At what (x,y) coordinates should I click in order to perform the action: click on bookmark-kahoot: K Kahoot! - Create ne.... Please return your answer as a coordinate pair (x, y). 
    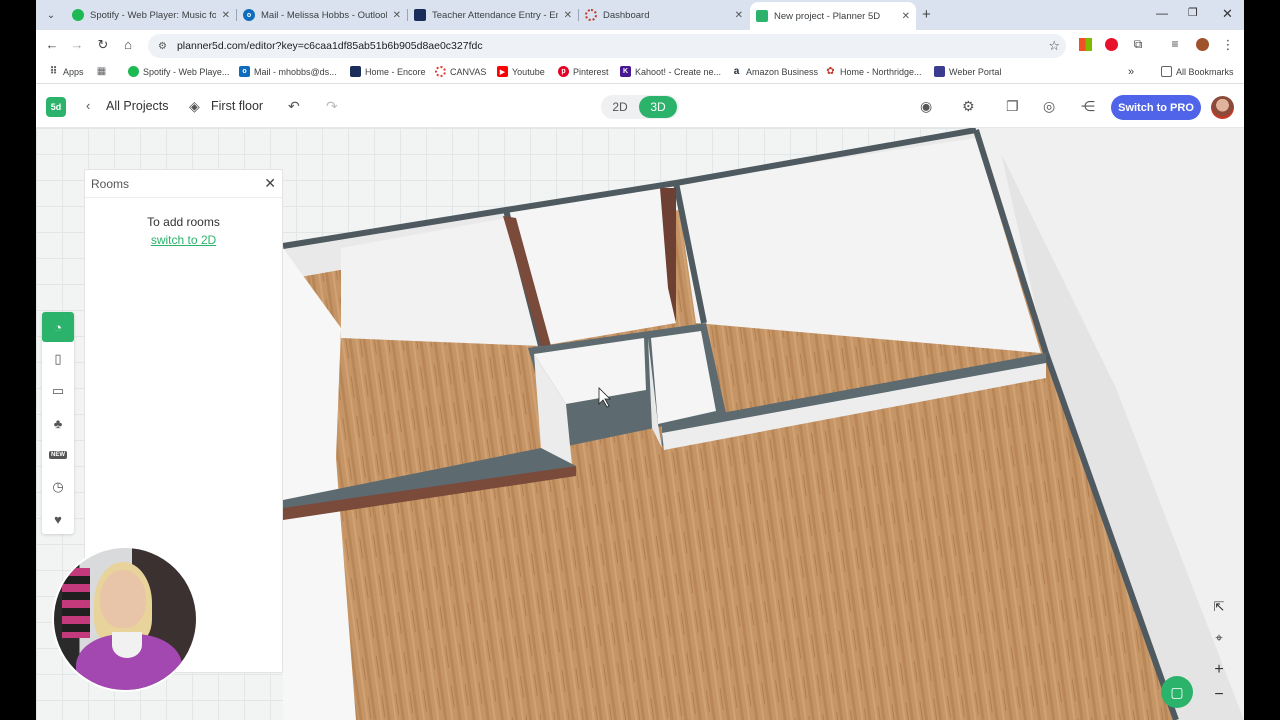
    Looking at the image, I should click on (670, 71).